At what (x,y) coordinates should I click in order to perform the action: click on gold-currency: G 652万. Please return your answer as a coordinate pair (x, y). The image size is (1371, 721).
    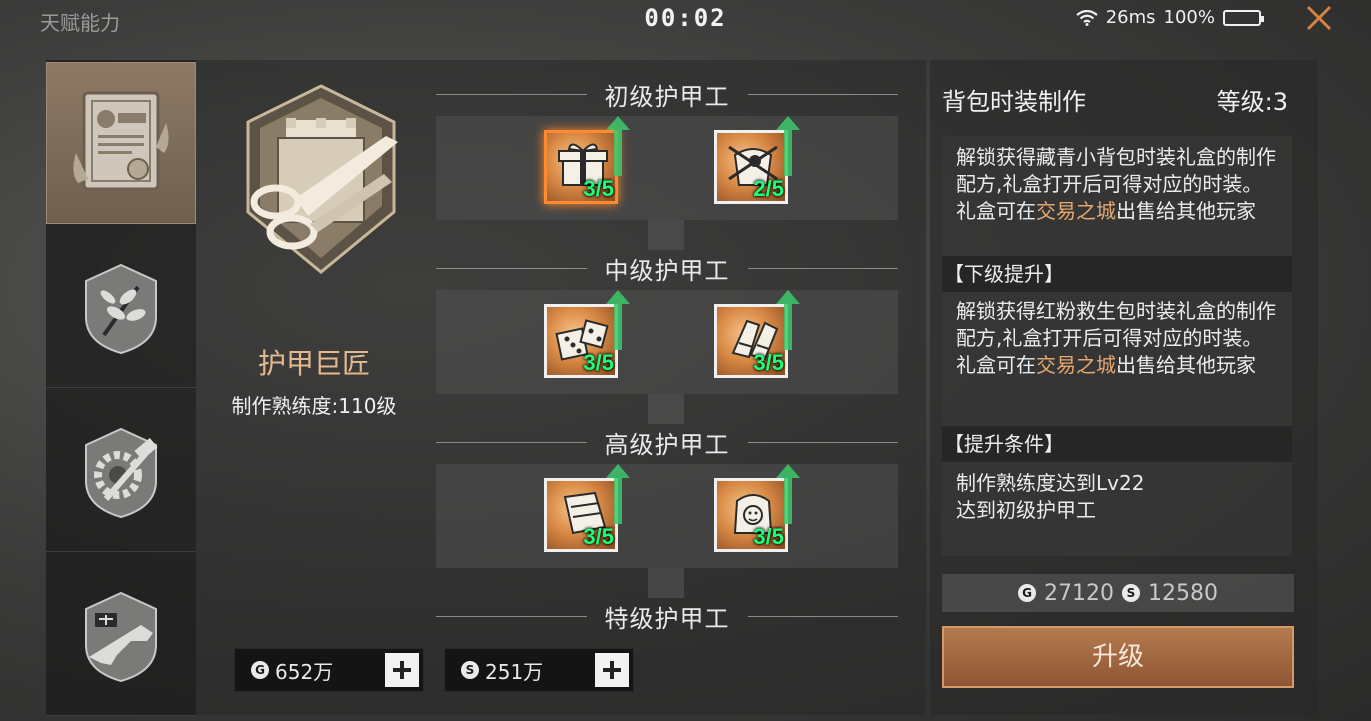
    Looking at the image, I should click on (329, 670).